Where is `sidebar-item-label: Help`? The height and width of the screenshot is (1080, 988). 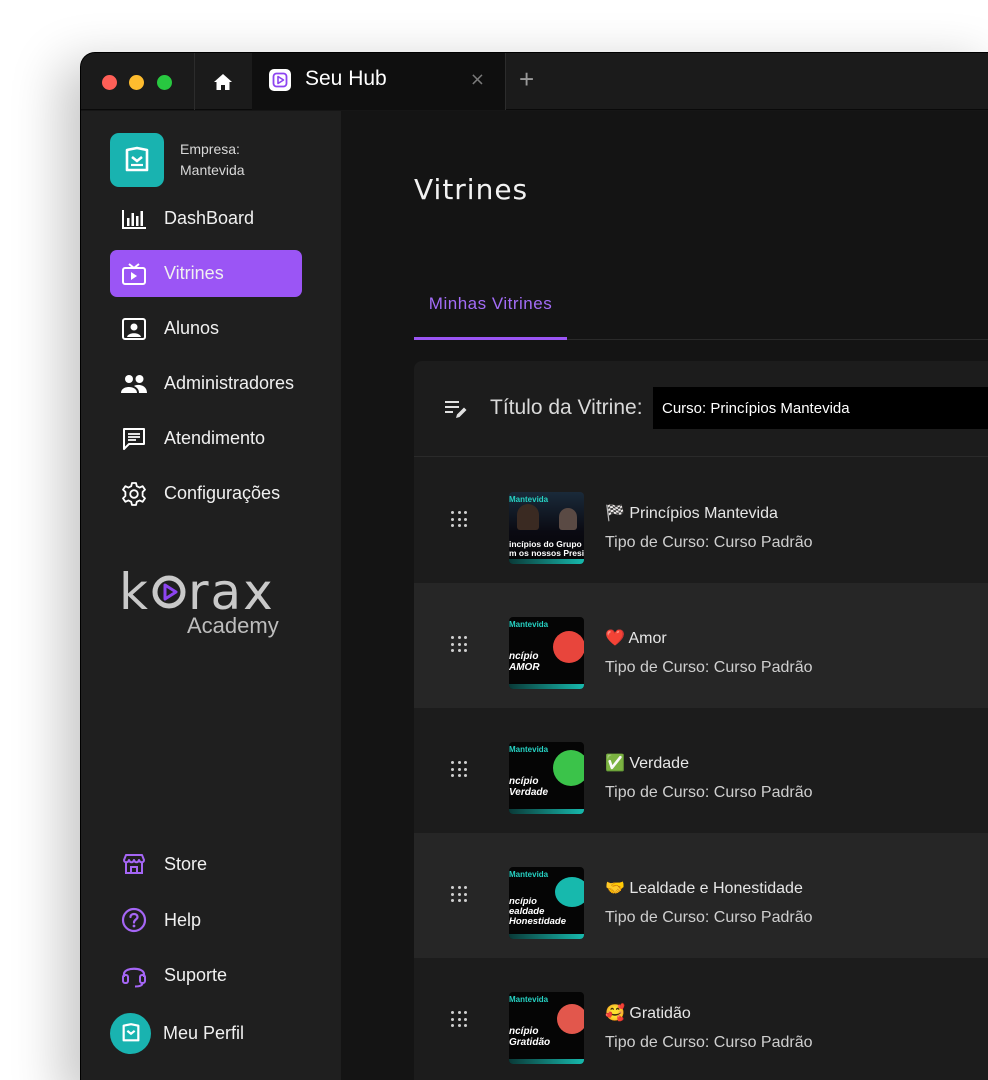
sidebar-item-label: Help is located at coordinates (183, 919).